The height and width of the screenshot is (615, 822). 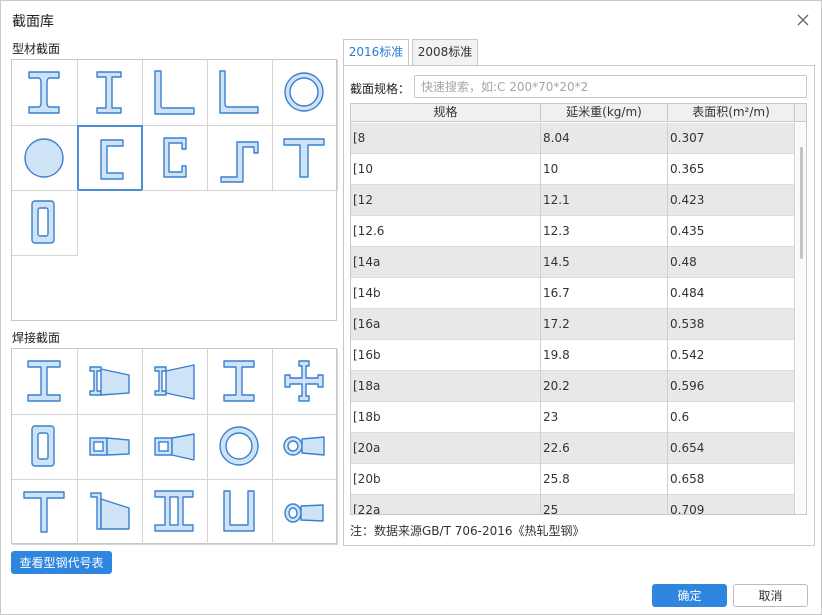 What do you see at coordinates (689, 595) in the screenshot?
I see `ok-button: 确定` at bounding box center [689, 595].